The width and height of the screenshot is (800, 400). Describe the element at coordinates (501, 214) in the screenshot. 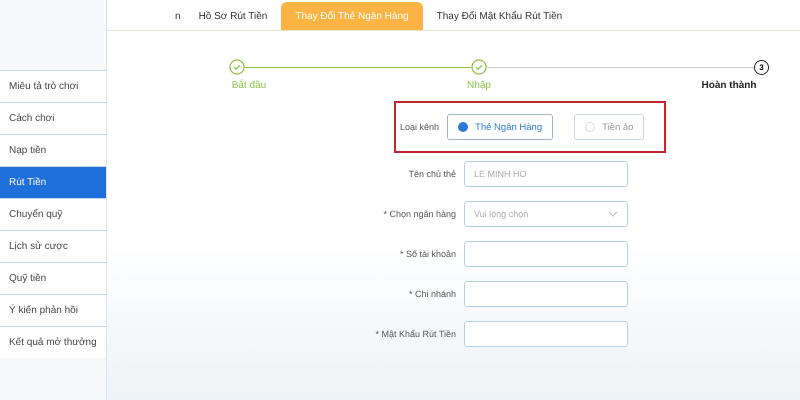

I see `placeholder: Vui lòng chọn` at that location.